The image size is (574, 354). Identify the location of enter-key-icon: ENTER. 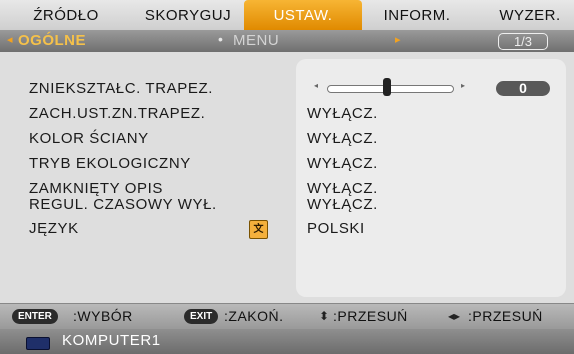
(35, 316).